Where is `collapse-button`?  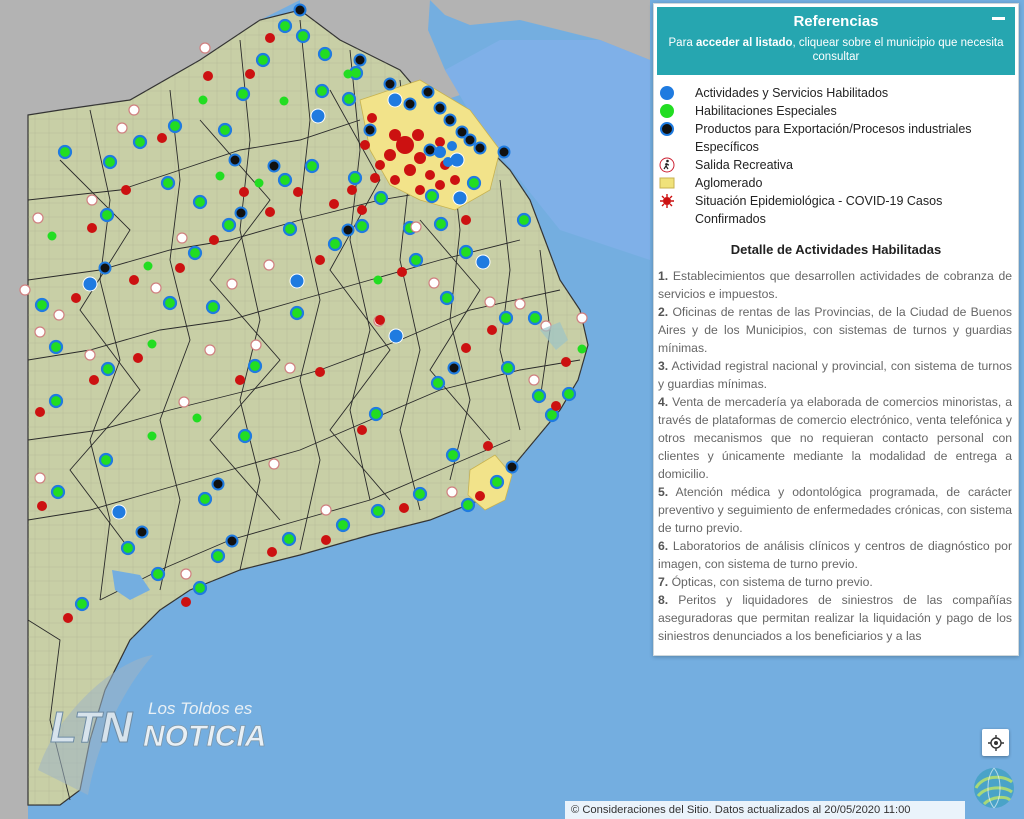
collapse-button is located at coordinates (998, 18).